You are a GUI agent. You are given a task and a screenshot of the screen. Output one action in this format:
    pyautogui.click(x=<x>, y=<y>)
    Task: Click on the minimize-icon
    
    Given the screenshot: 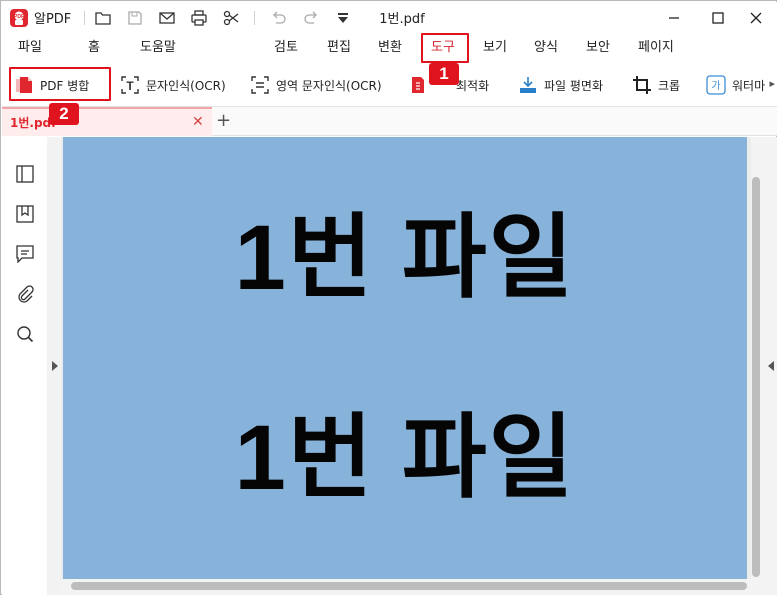 What is the action you would take?
    pyautogui.click(x=674, y=17)
    